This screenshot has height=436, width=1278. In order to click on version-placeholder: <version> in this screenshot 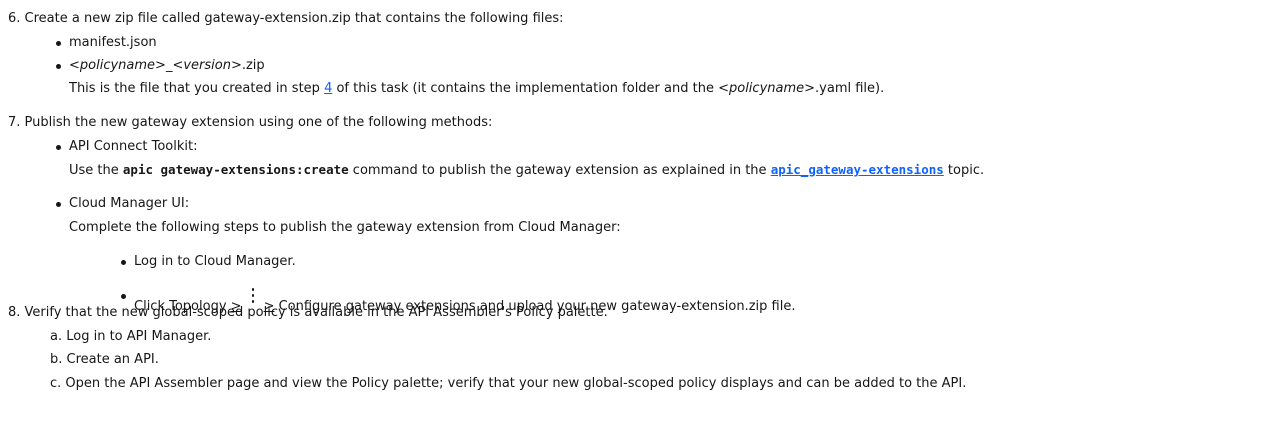, I will do `click(207, 65)`.